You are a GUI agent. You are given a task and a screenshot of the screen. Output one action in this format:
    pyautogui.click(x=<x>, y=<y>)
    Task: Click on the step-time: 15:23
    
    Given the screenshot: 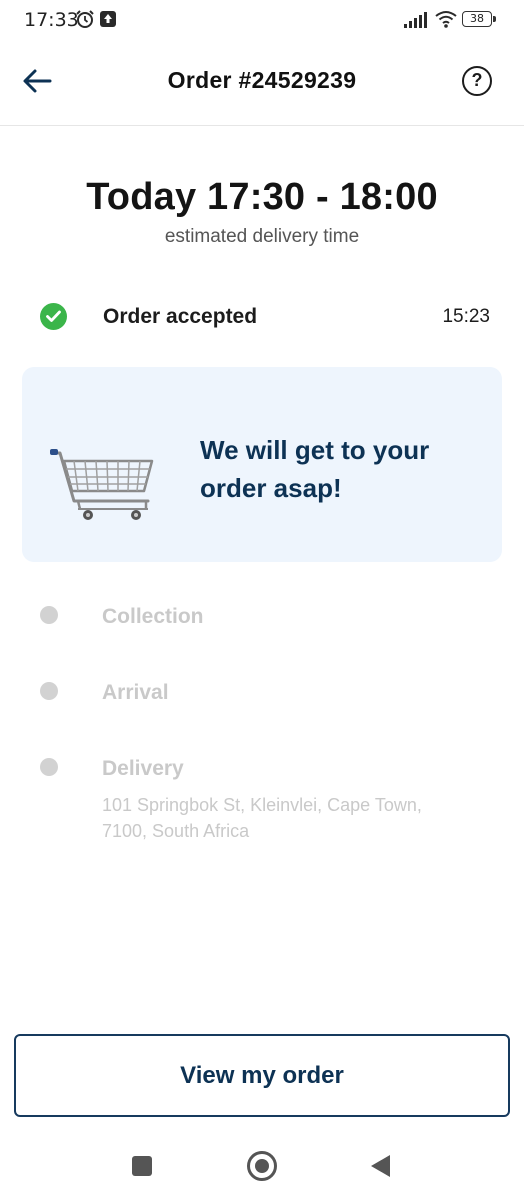 What is the action you would take?
    pyautogui.click(x=466, y=316)
    